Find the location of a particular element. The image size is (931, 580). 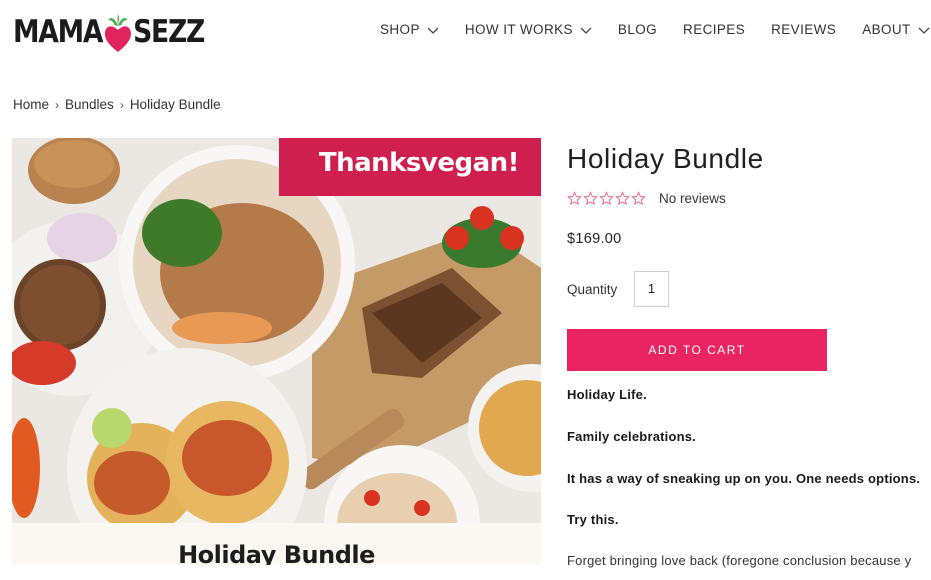

nav-how-it-works: HOW IT WORKS is located at coordinates (528, 29).